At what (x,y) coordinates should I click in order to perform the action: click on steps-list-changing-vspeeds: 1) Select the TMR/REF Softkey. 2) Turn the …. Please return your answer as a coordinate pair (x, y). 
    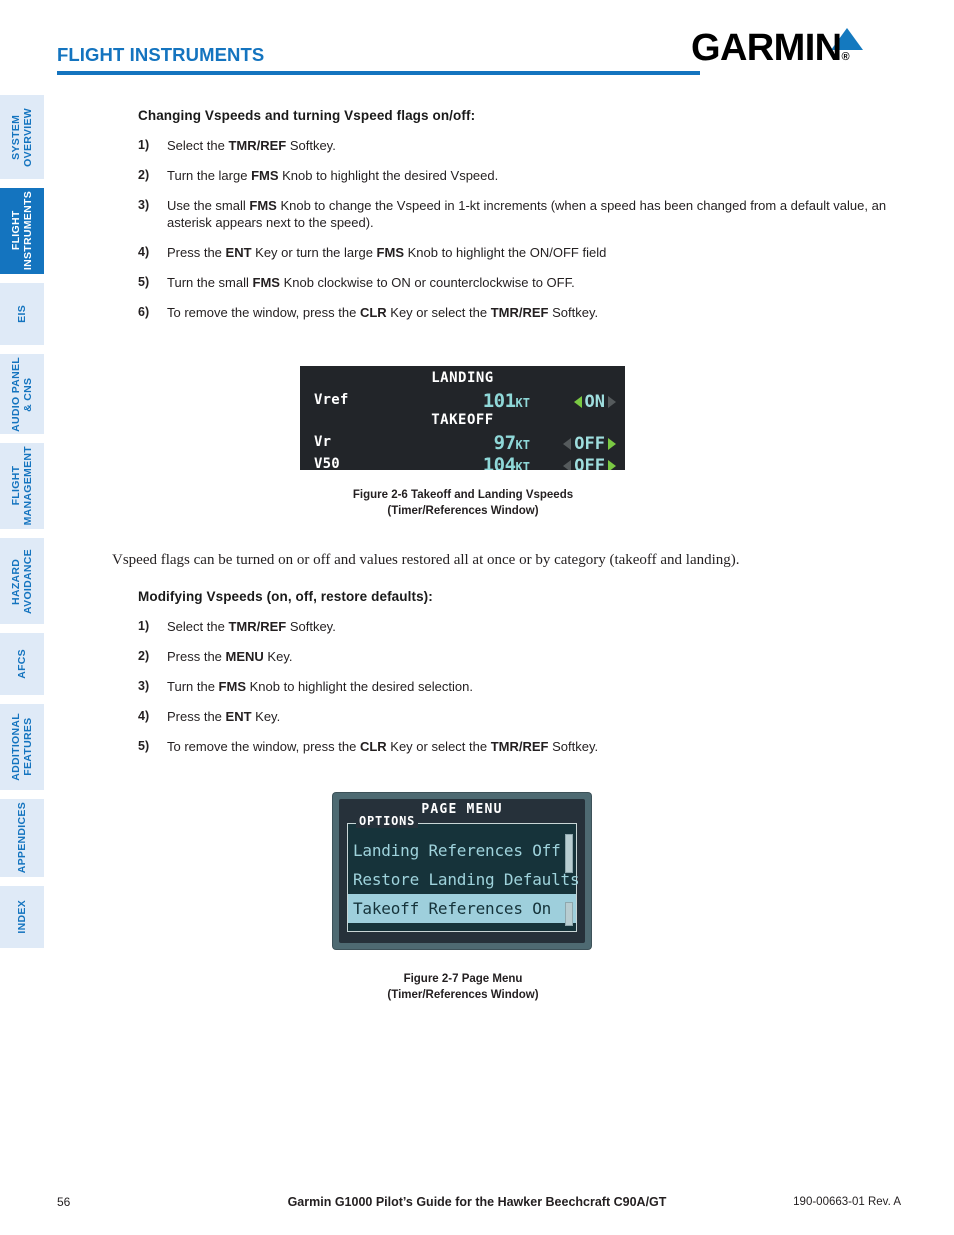
    Looking at the image, I should click on (525, 229).